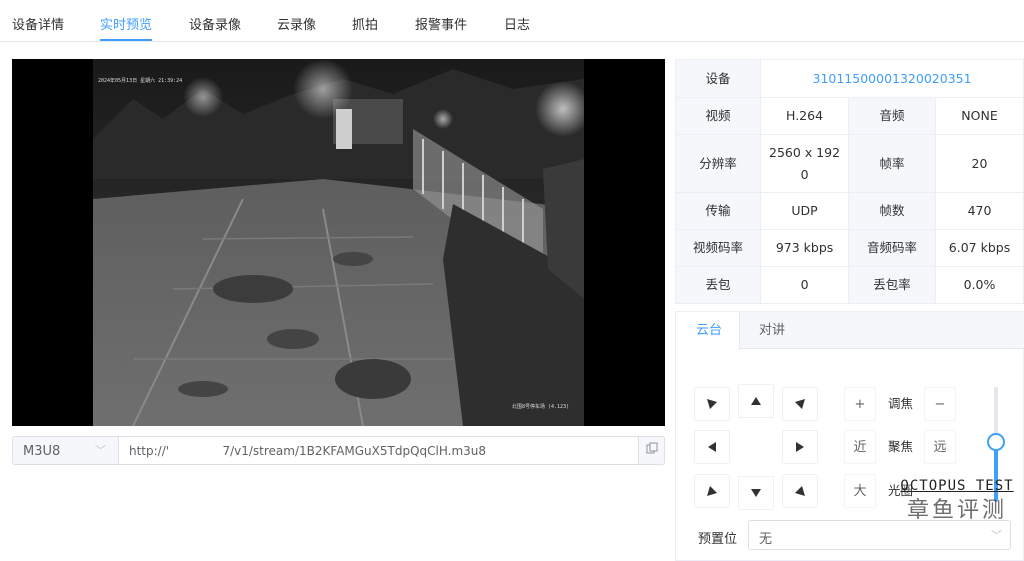 This screenshot has height=561, width=1024. I want to click on packet-loss-label: 丢包, so click(718, 285).